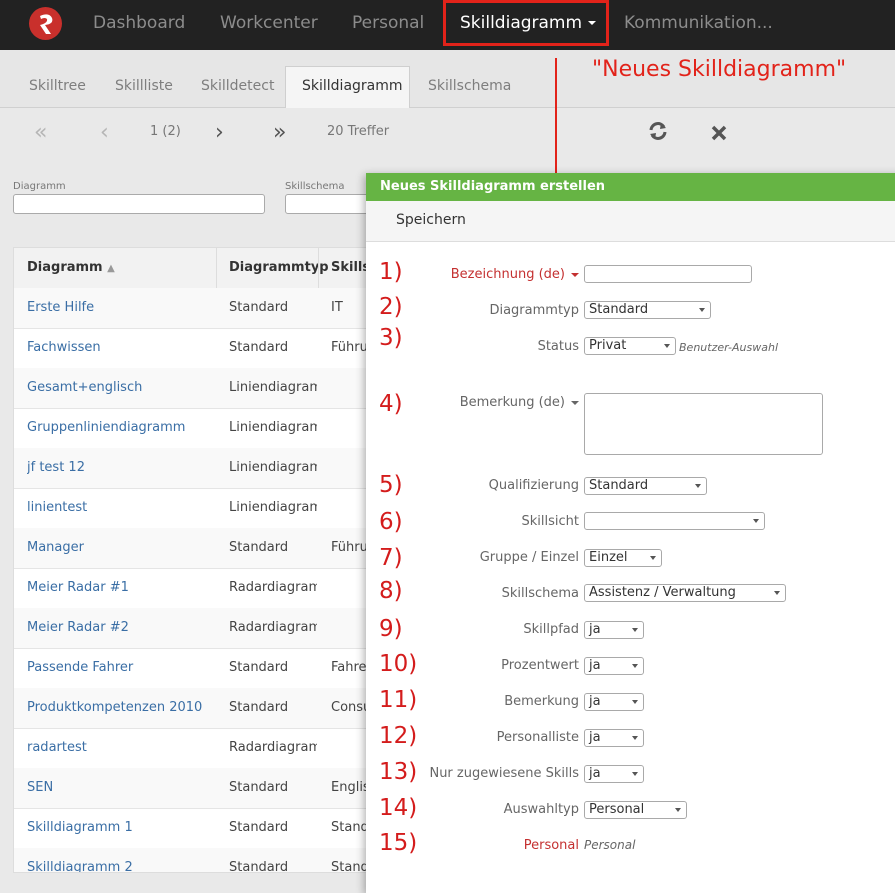  Describe the element at coordinates (122, 307) in the screenshot. I see `cell-diagramm: Erste Hilfe` at that location.